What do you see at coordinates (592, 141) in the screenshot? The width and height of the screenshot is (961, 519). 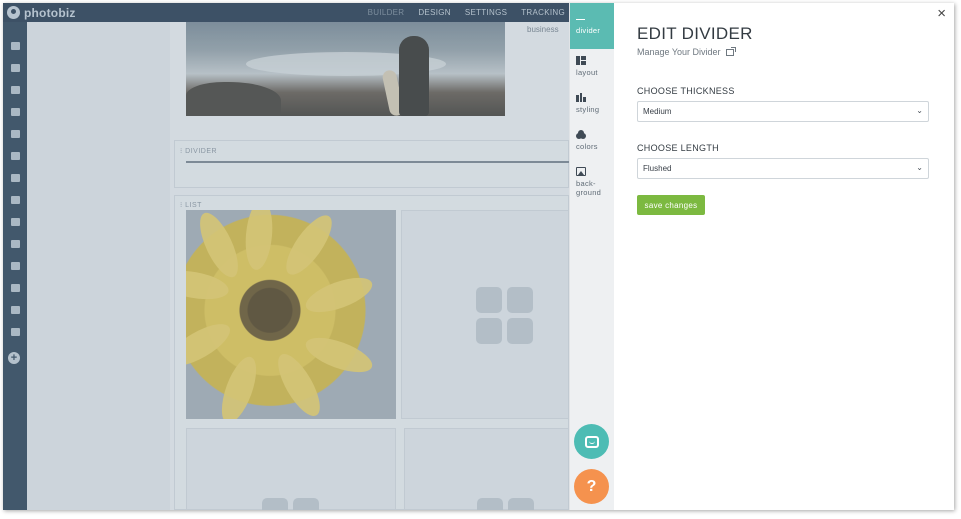 I see `tab-colors: colors` at bounding box center [592, 141].